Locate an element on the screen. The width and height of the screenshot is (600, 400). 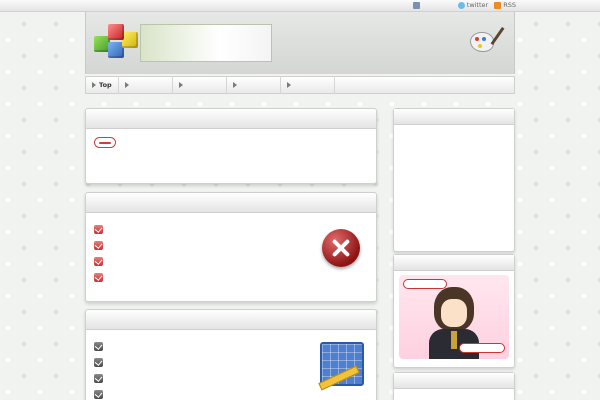
rss-link-label: RSS is located at coordinates (509, 5).